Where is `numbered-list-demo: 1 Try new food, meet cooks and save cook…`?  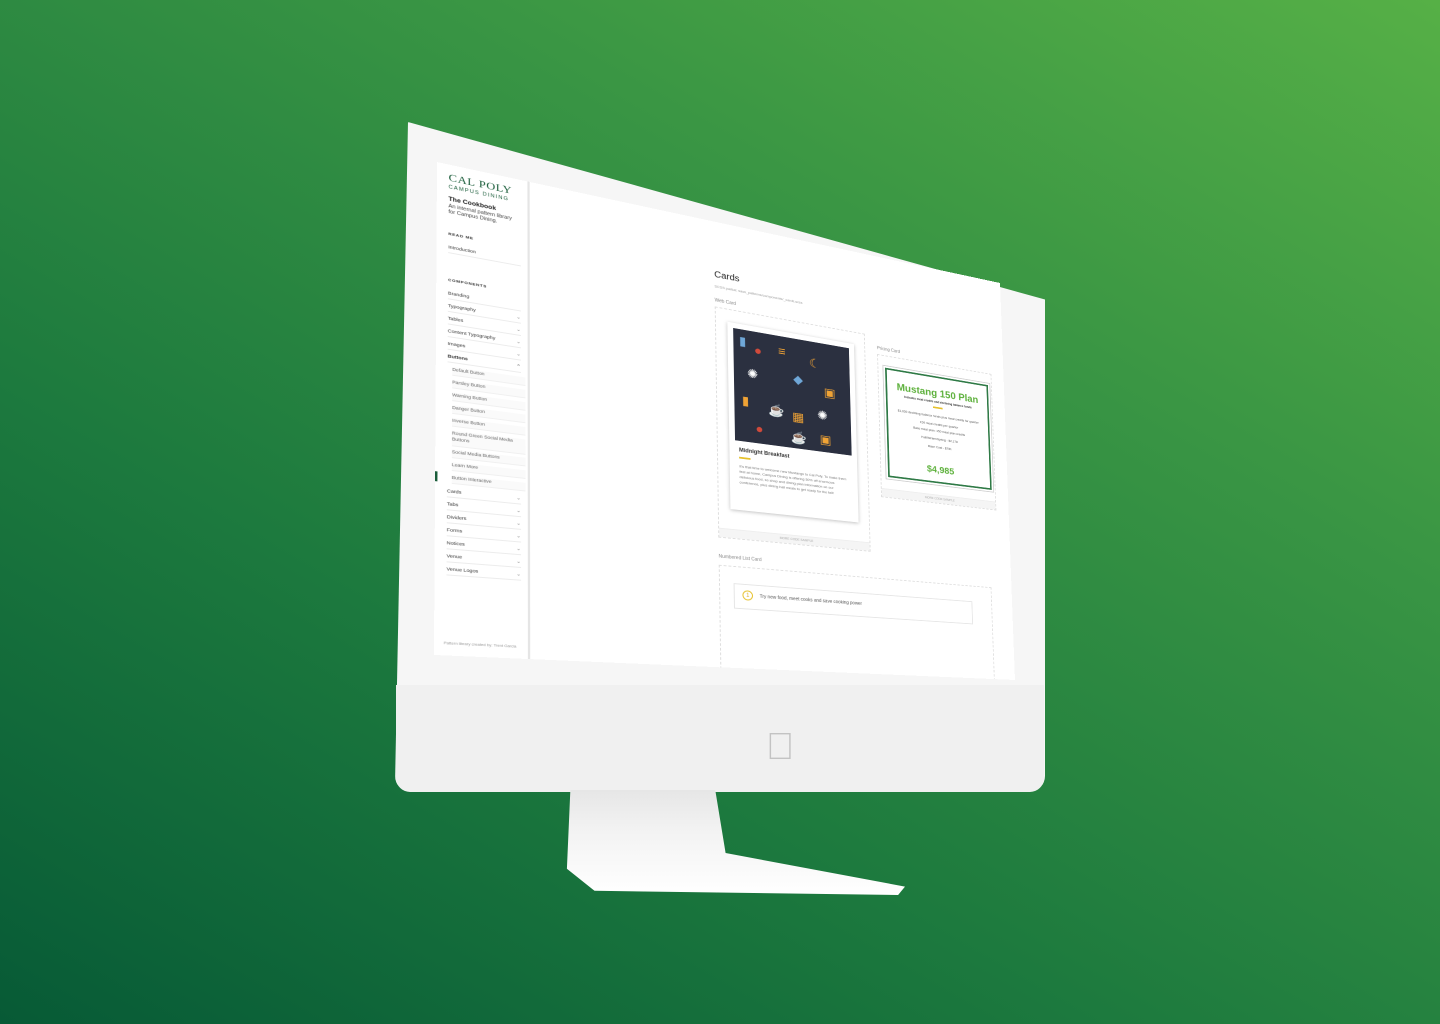
numbered-list-demo: 1 Try new food, meet cooks and save cook… is located at coordinates (856, 622).